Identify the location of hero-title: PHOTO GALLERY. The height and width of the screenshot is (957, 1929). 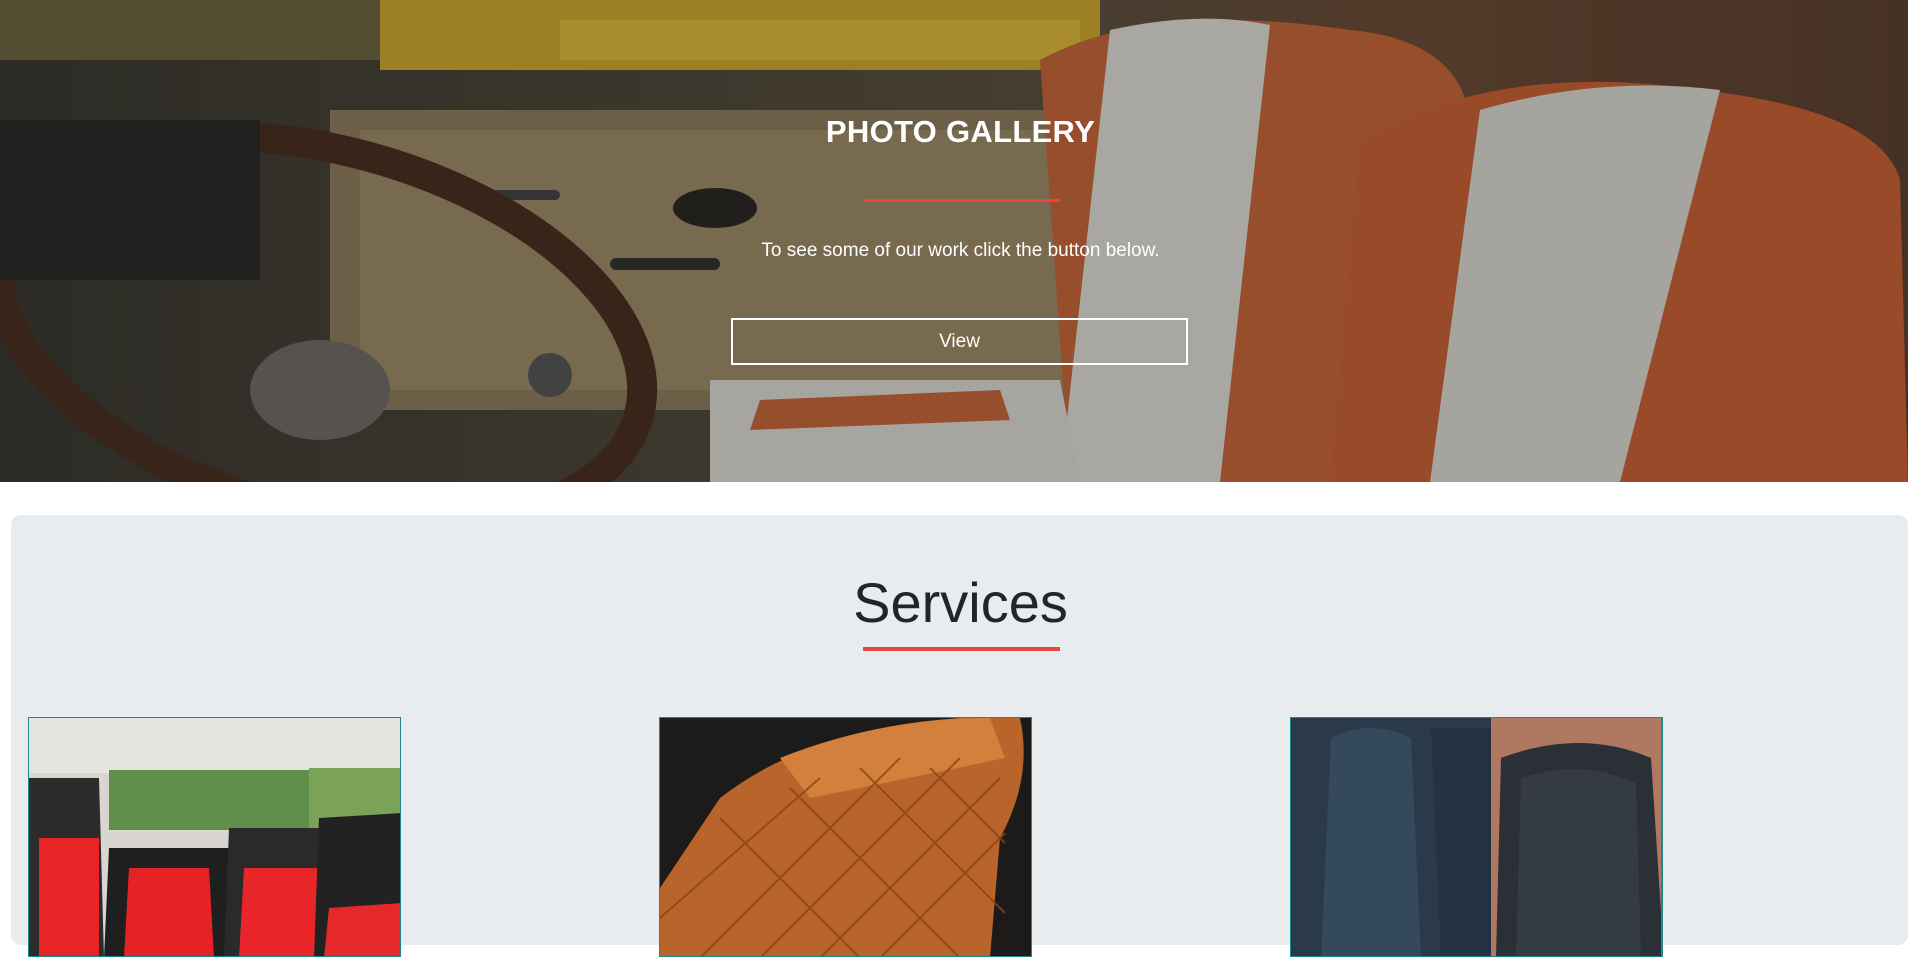
(960, 131).